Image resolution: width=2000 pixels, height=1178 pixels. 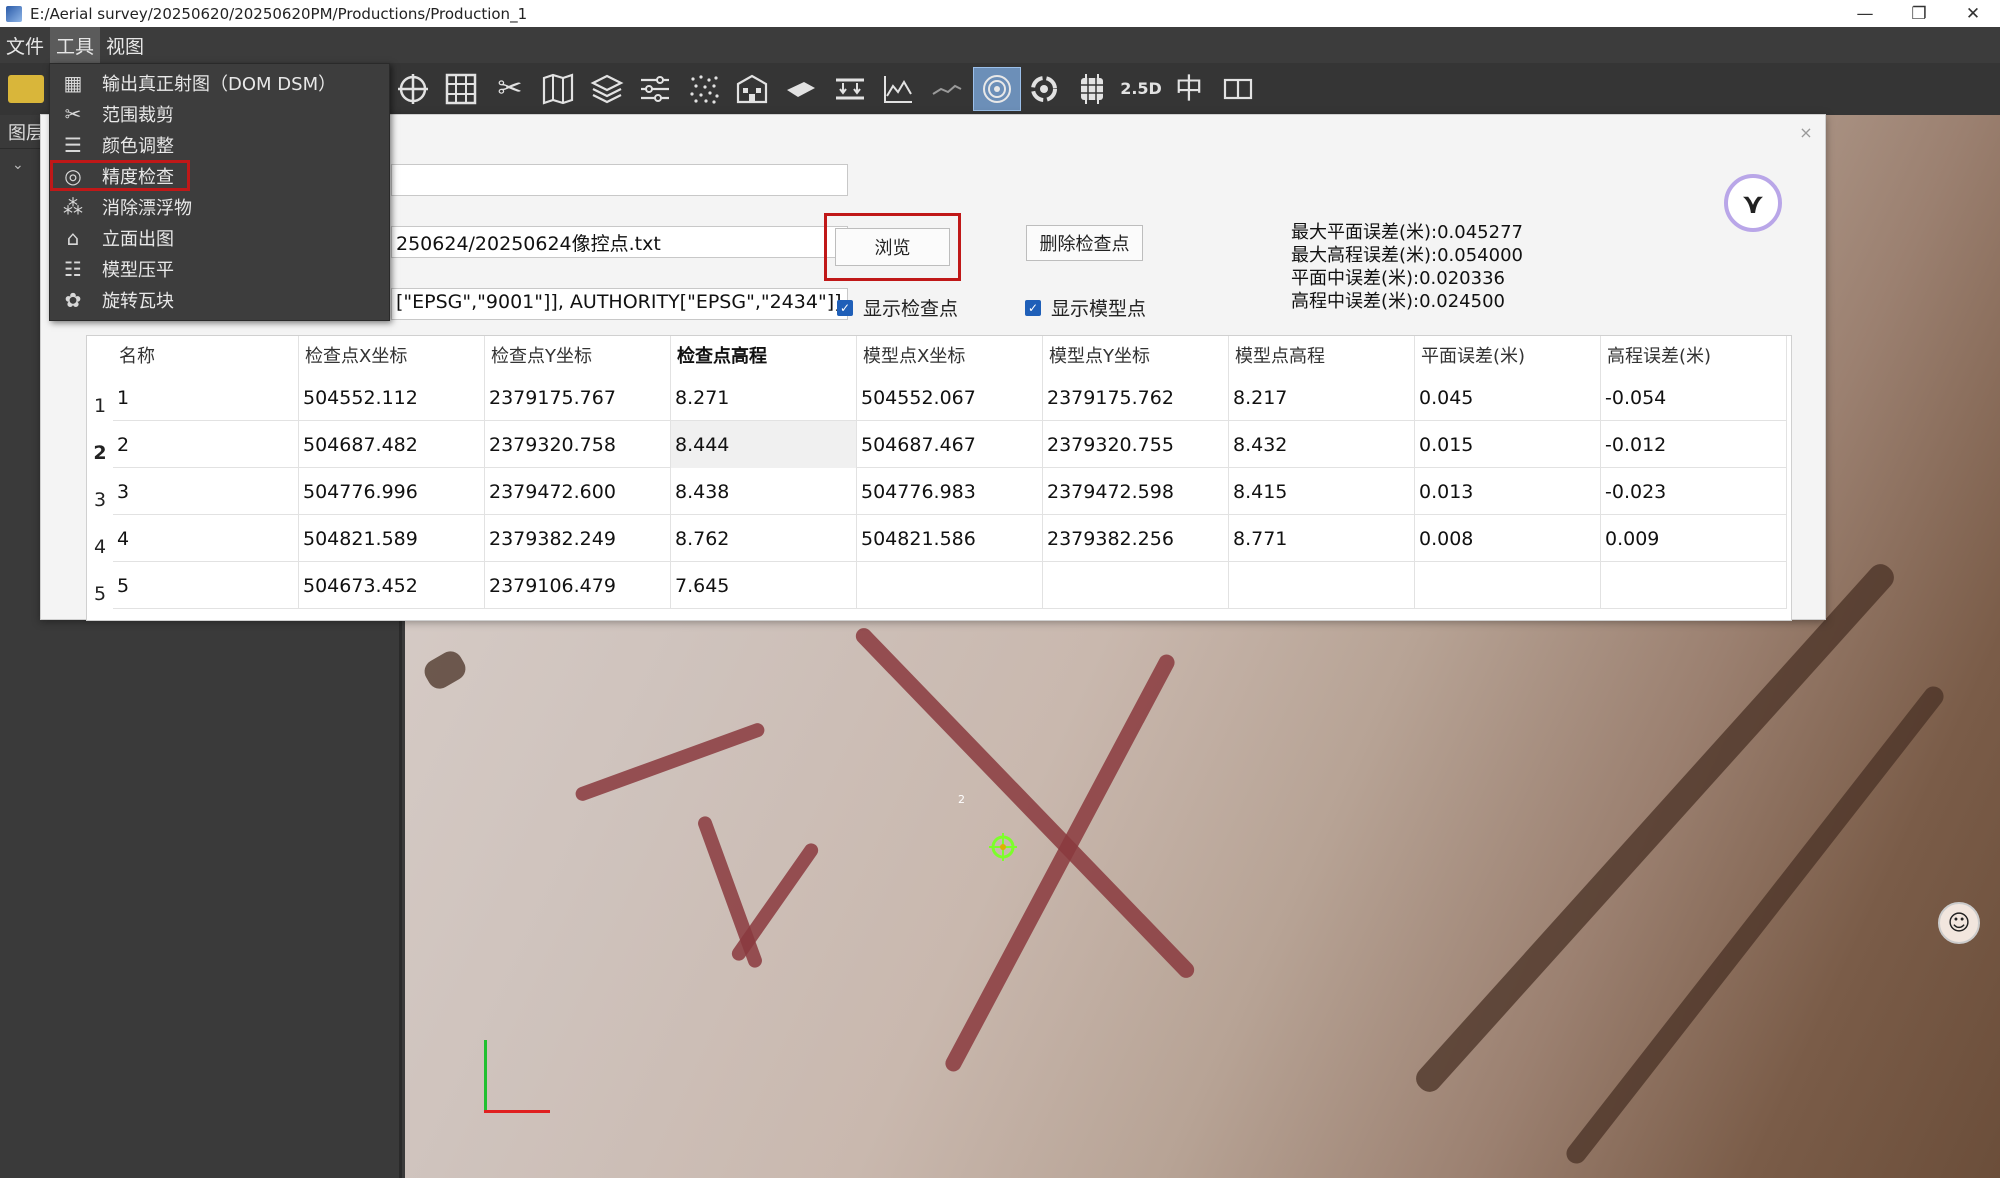 I want to click on cell: -0.054, so click(x=1694, y=397).